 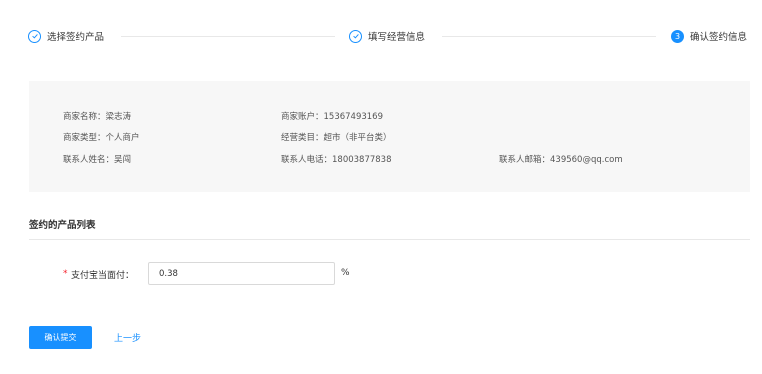 I want to click on rate-label: 支付宝当面付：, so click(x=103, y=276).